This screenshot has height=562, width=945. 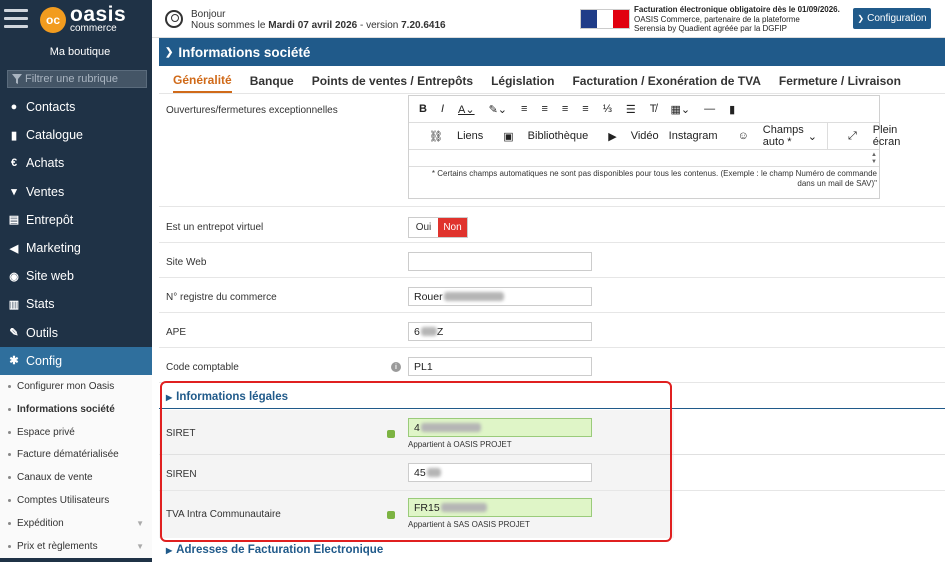 What do you see at coordinates (565, 109) in the screenshot?
I see `align-right-icon: ≡` at bounding box center [565, 109].